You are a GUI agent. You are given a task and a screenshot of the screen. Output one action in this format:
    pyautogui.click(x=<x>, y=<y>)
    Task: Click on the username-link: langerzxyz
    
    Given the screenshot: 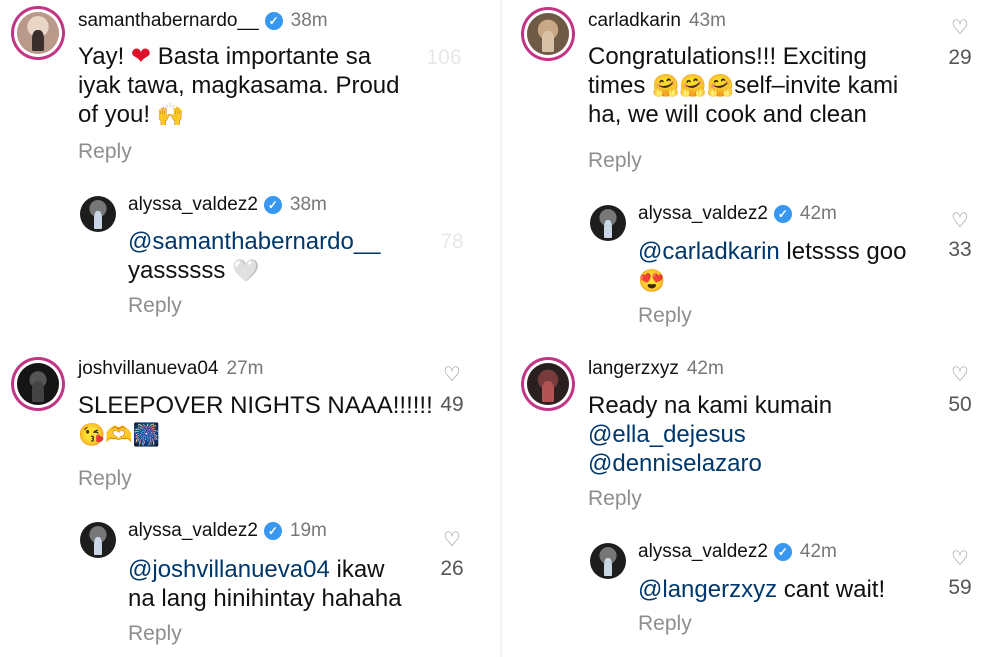 What is the action you would take?
    pyautogui.click(x=633, y=368)
    